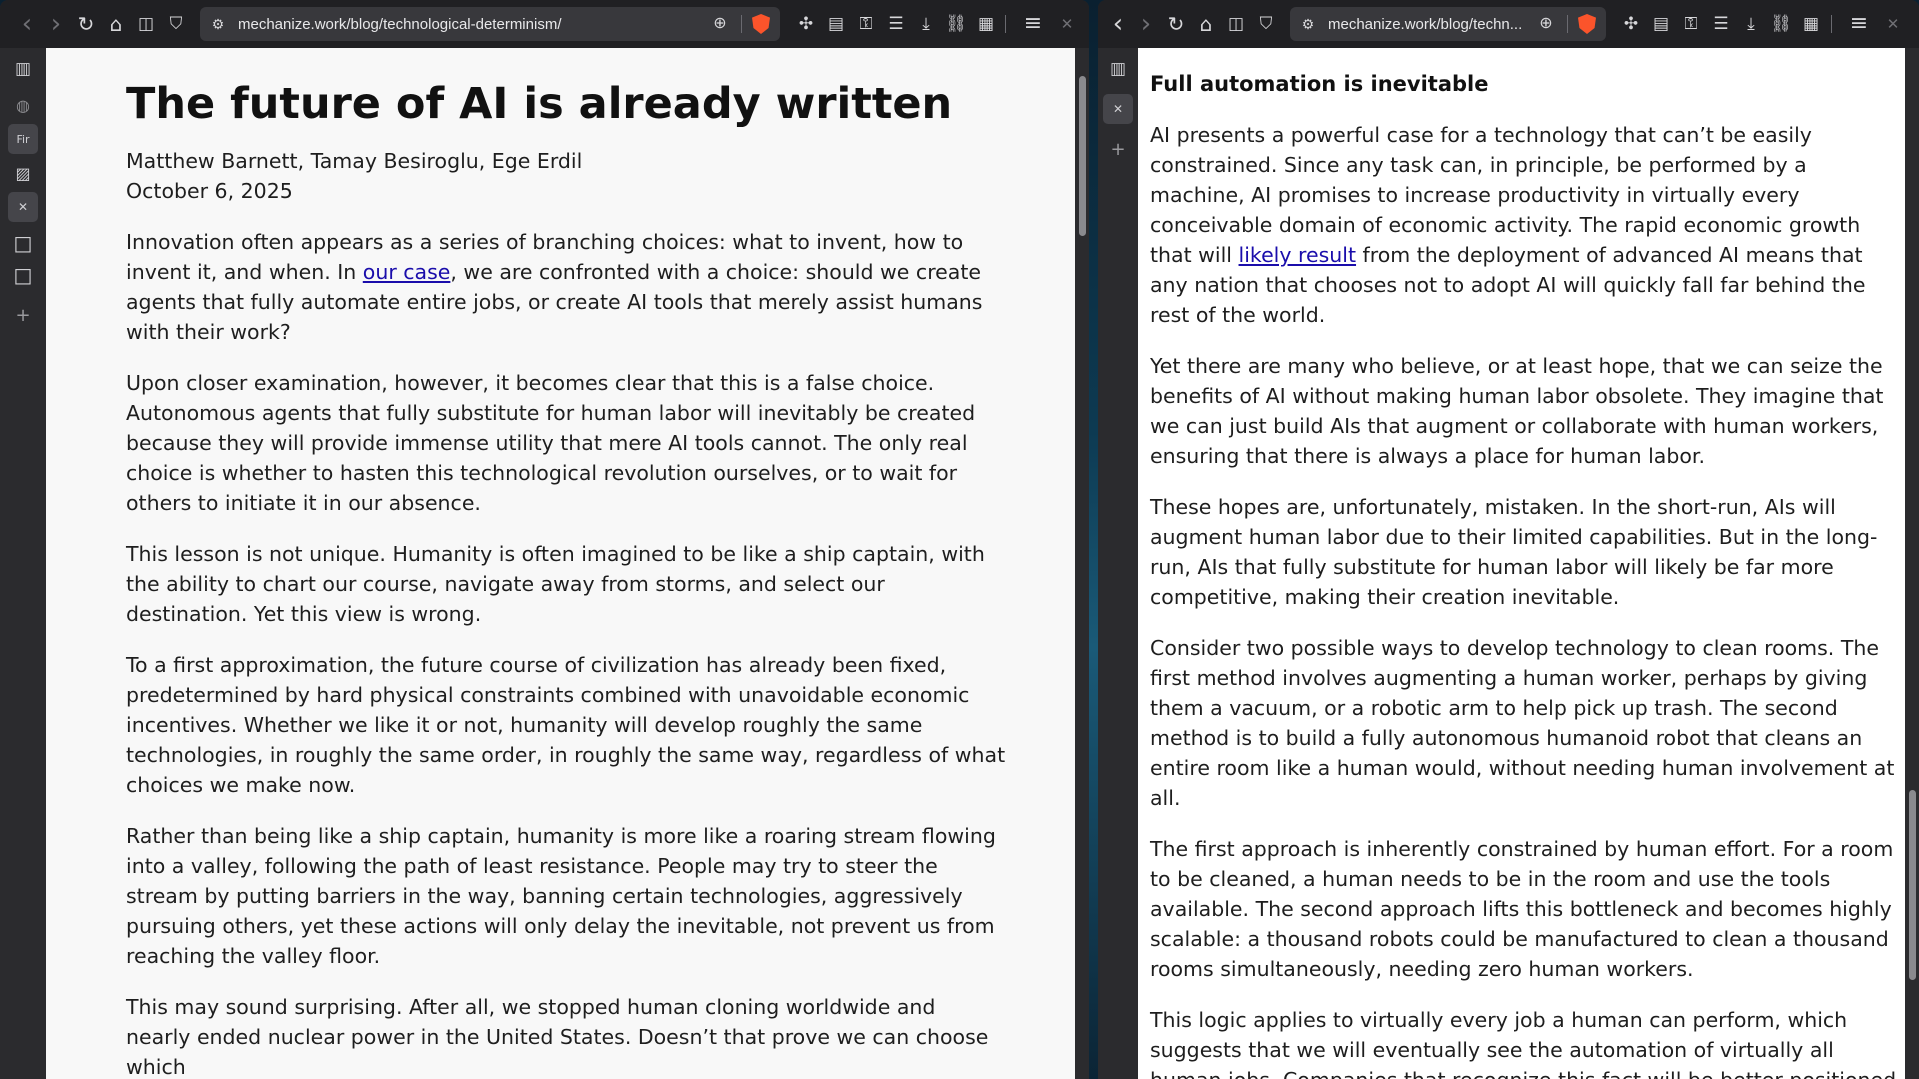 Image resolution: width=1919 pixels, height=1079 pixels. What do you see at coordinates (23, 105) in the screenshot?
I see `tab-favicon-globe-icon: ◍` at bounding box center [23, 105].